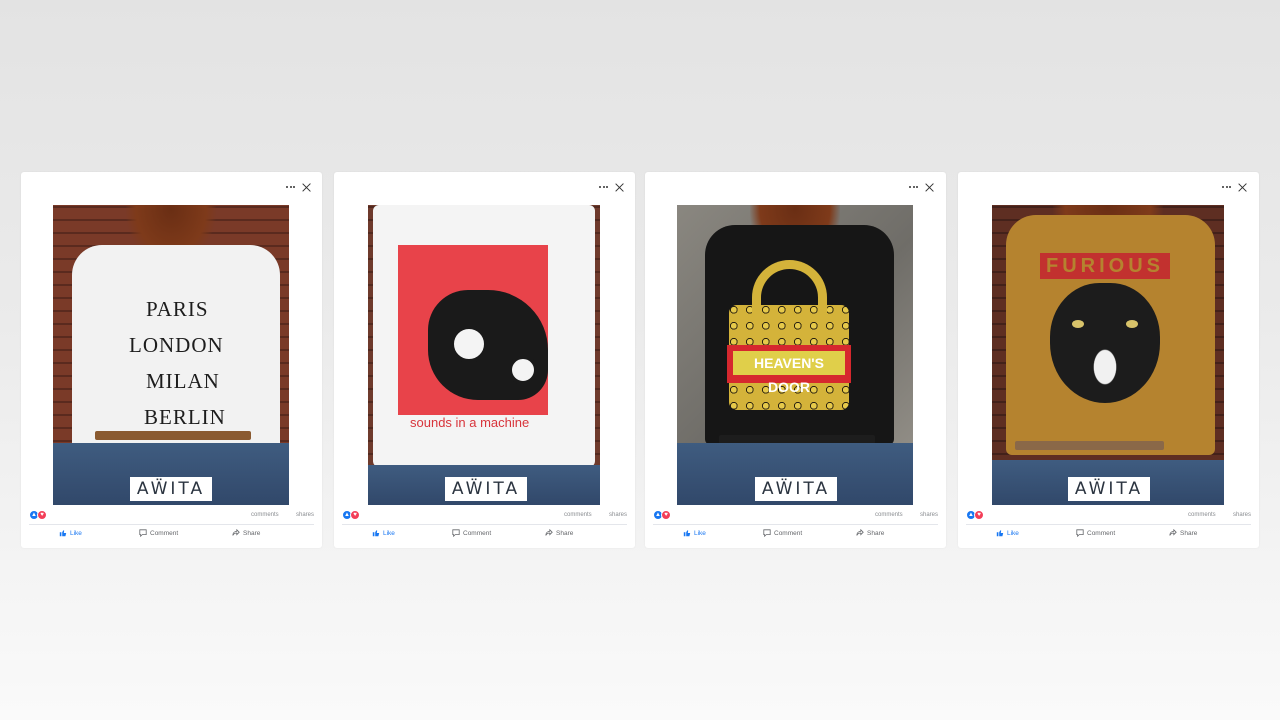 The height and width of the screenshot is (720, 1280). I want to click on shirt-print-line: HEAVEN'S DOOR, so click(789, 373).